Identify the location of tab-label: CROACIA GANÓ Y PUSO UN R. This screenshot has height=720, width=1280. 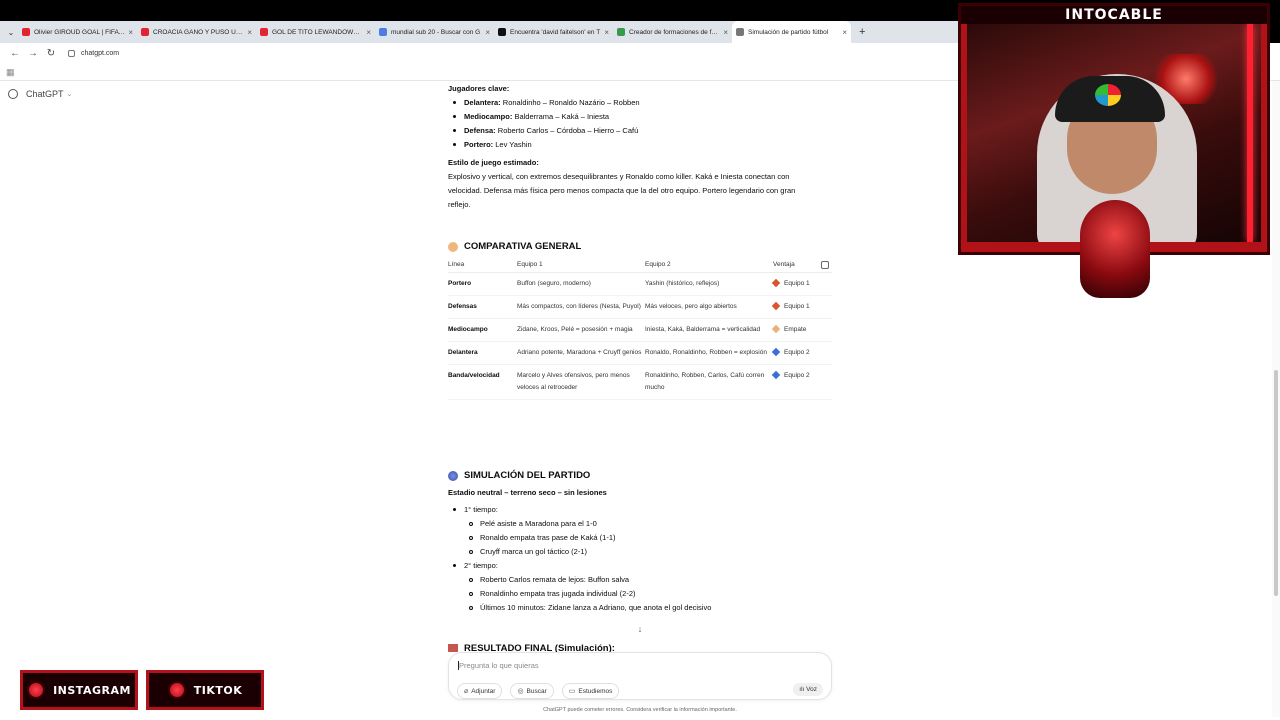
(199, 32).